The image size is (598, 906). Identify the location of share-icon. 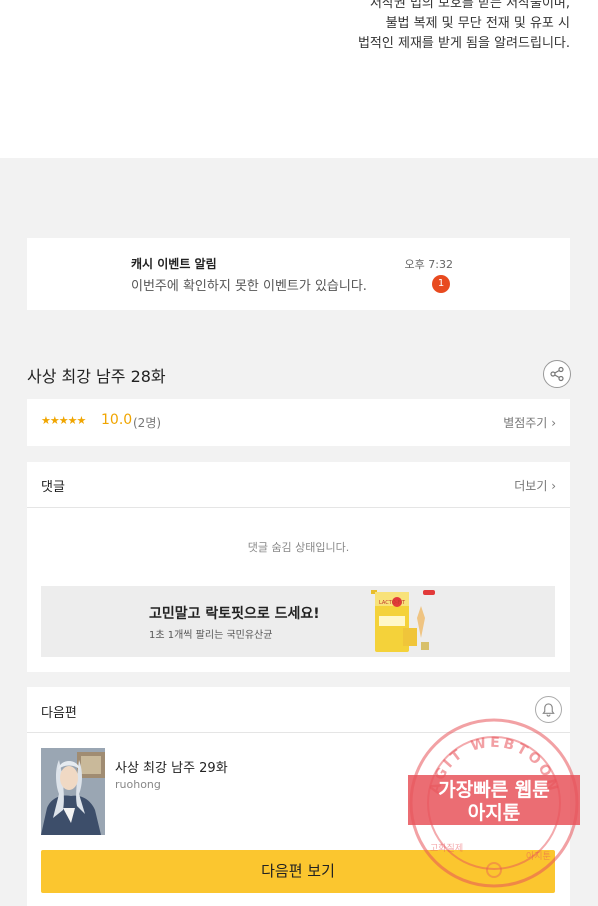
(557, 374).